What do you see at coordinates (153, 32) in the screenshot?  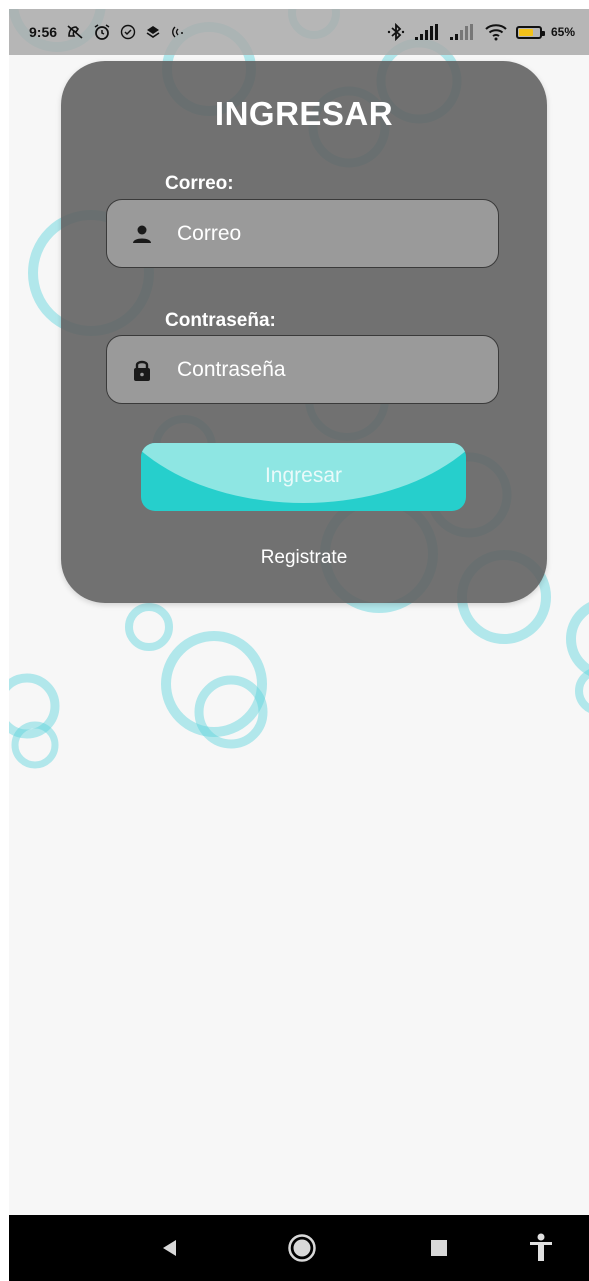 I see `layers-icon` at bounding box center [153, 32].